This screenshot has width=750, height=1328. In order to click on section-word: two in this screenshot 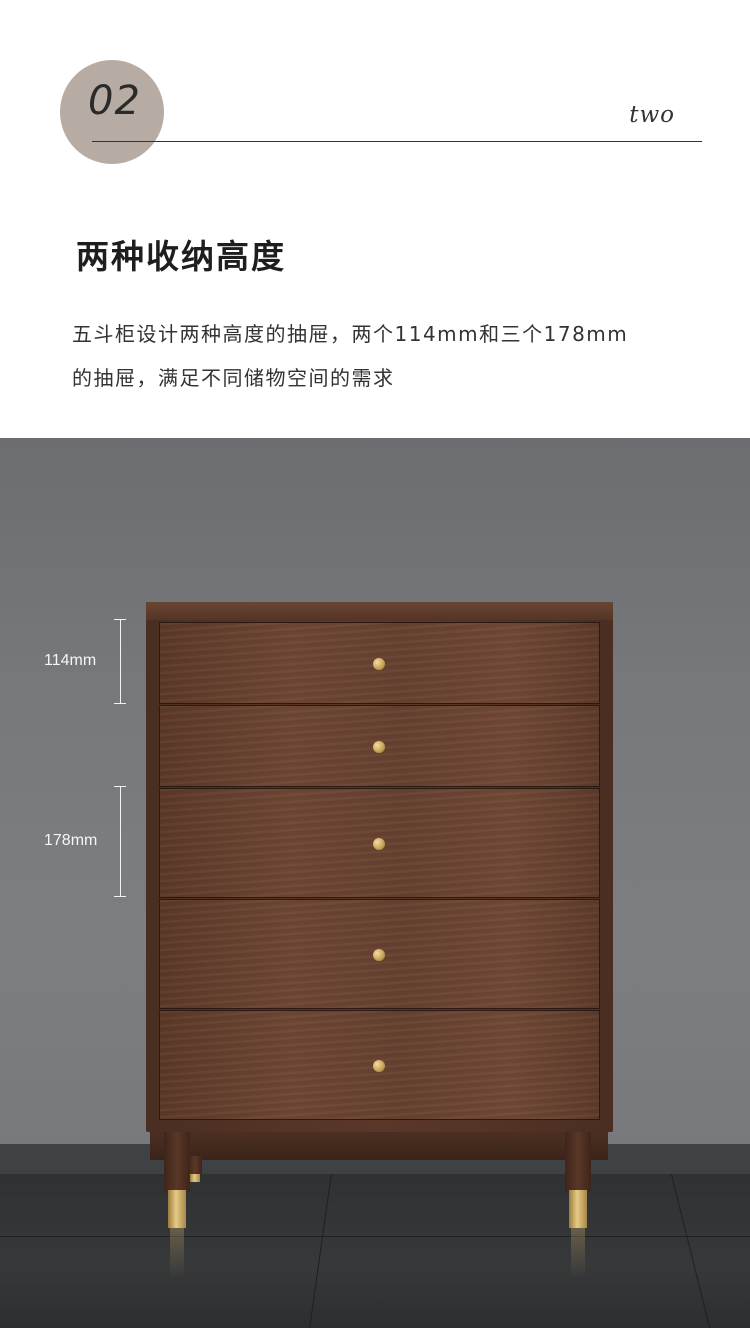, I will do `click(652, 115)`.